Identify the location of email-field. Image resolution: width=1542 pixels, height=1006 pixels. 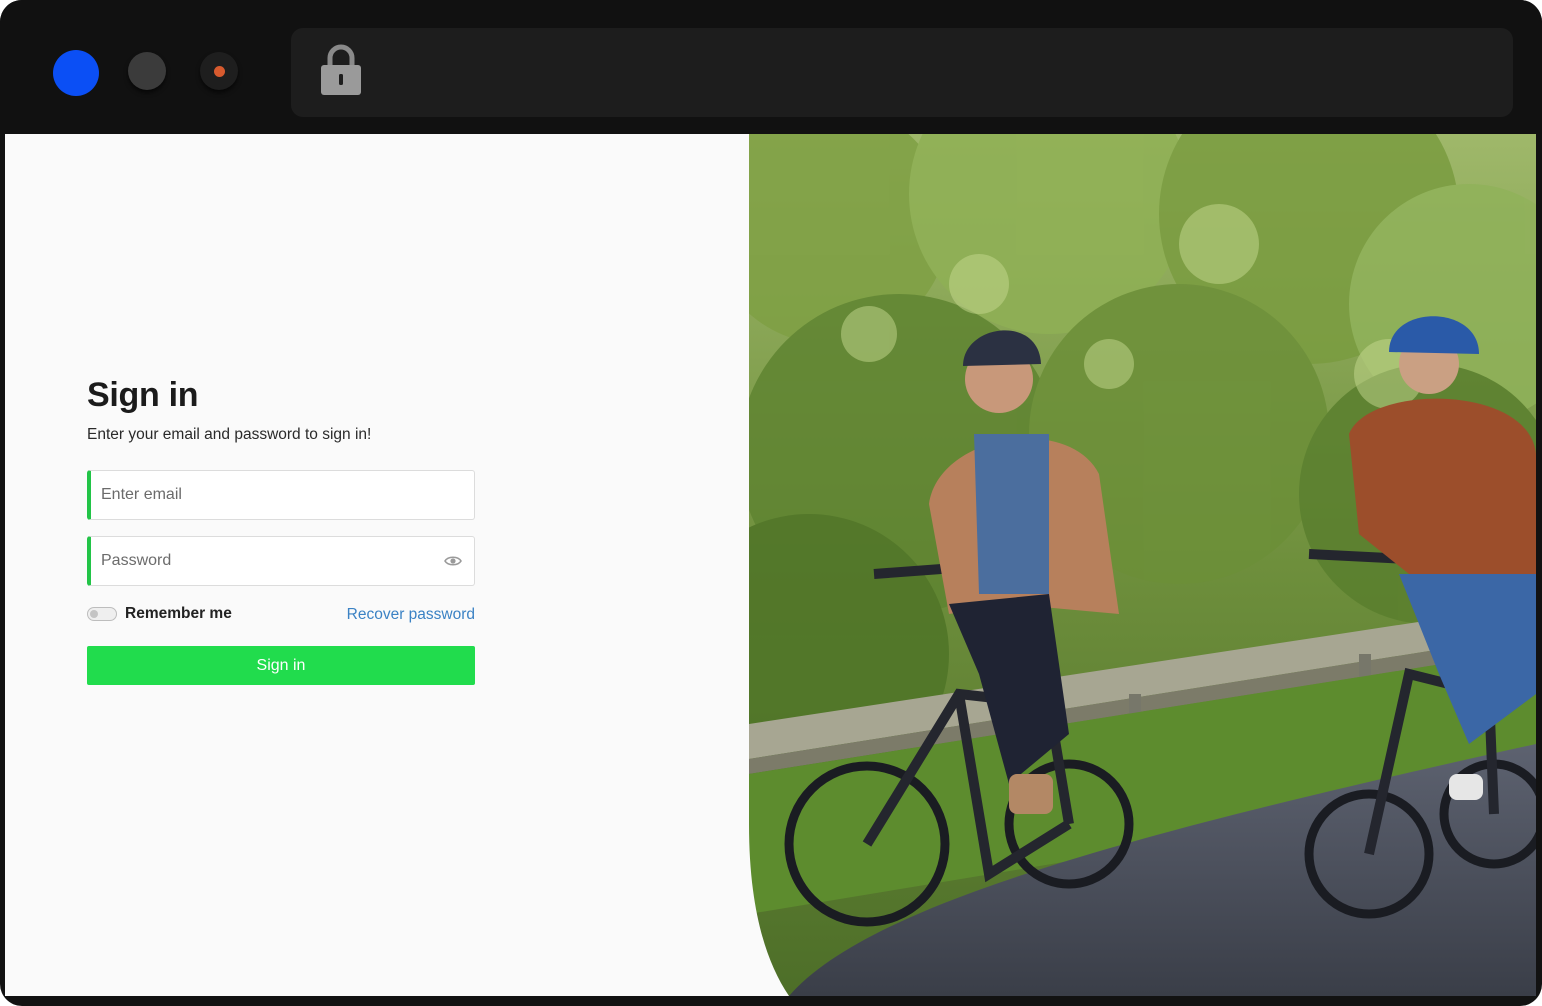
(281, 495).